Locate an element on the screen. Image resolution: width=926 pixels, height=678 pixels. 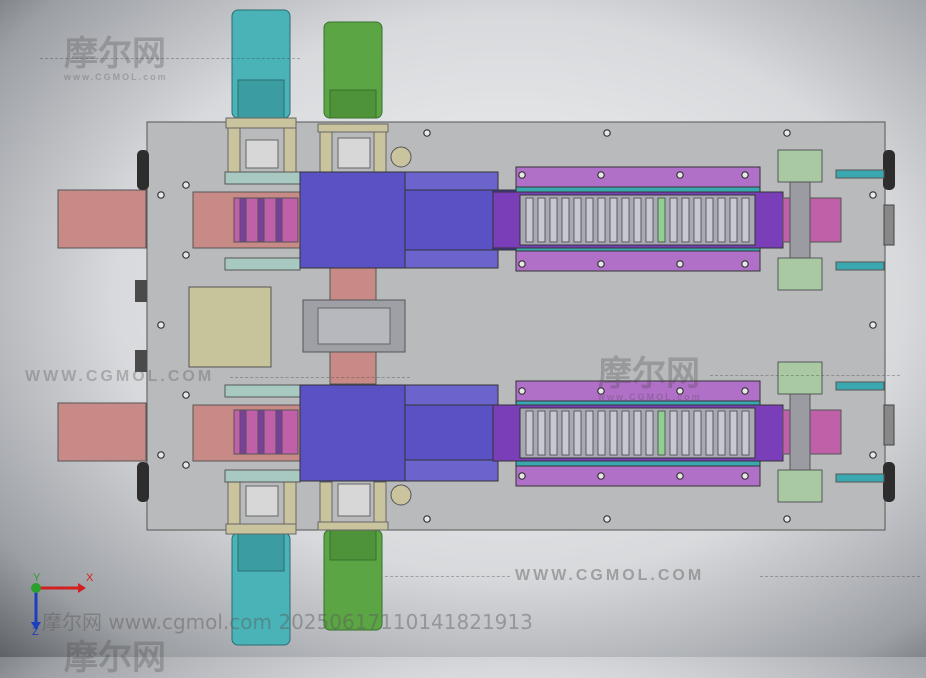
motor-mount-top-right is located at coordinates (353, 148).